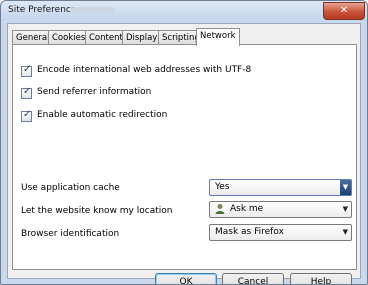 The width and height of the screenshot is (368, 285). I want to click on referrer-label: Send referrer information, so click(94, 92).